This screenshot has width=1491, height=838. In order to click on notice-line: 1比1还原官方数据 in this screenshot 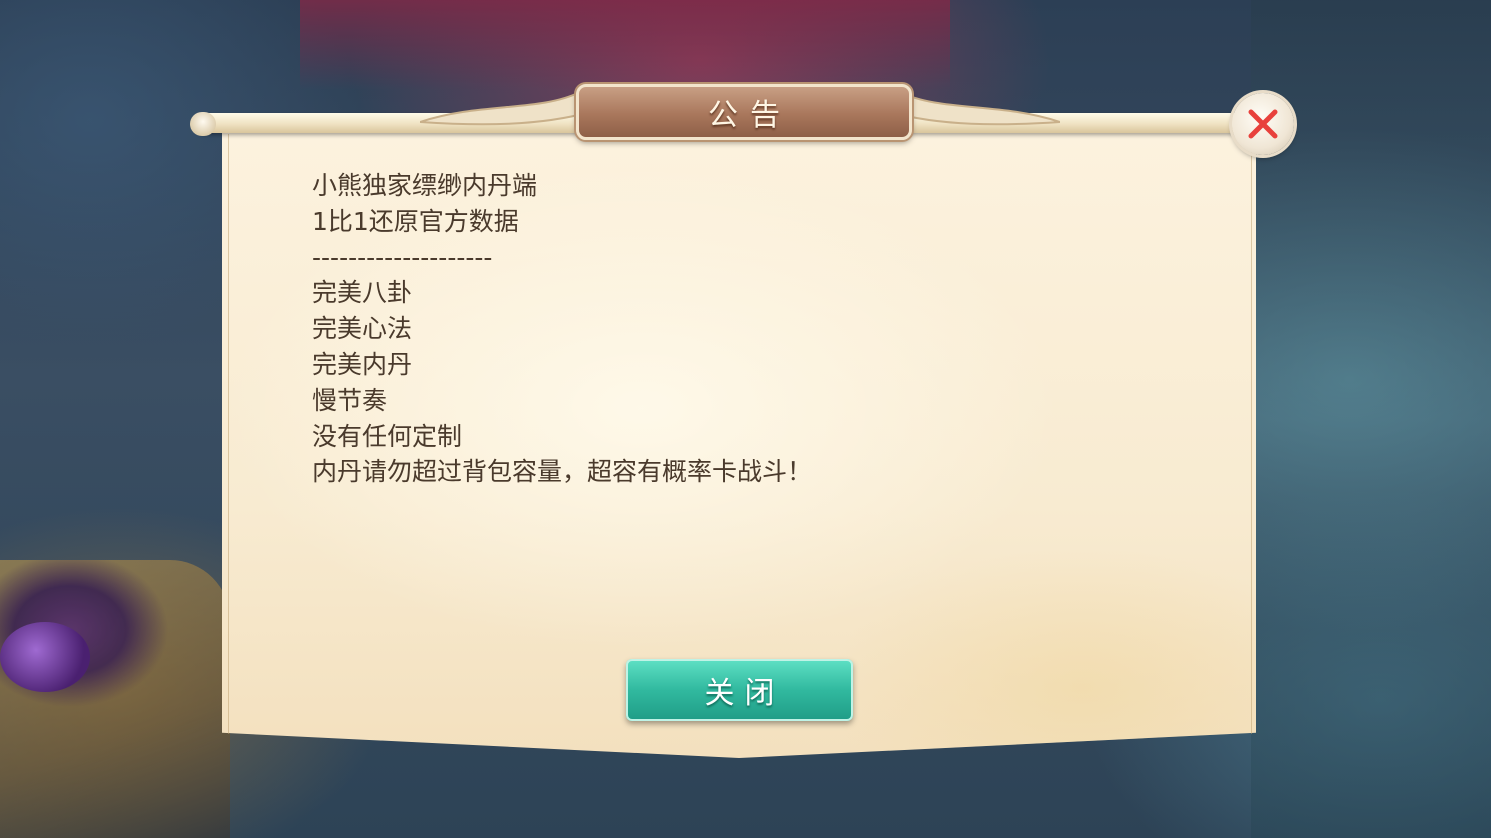, I will do `click(415, 221)`.